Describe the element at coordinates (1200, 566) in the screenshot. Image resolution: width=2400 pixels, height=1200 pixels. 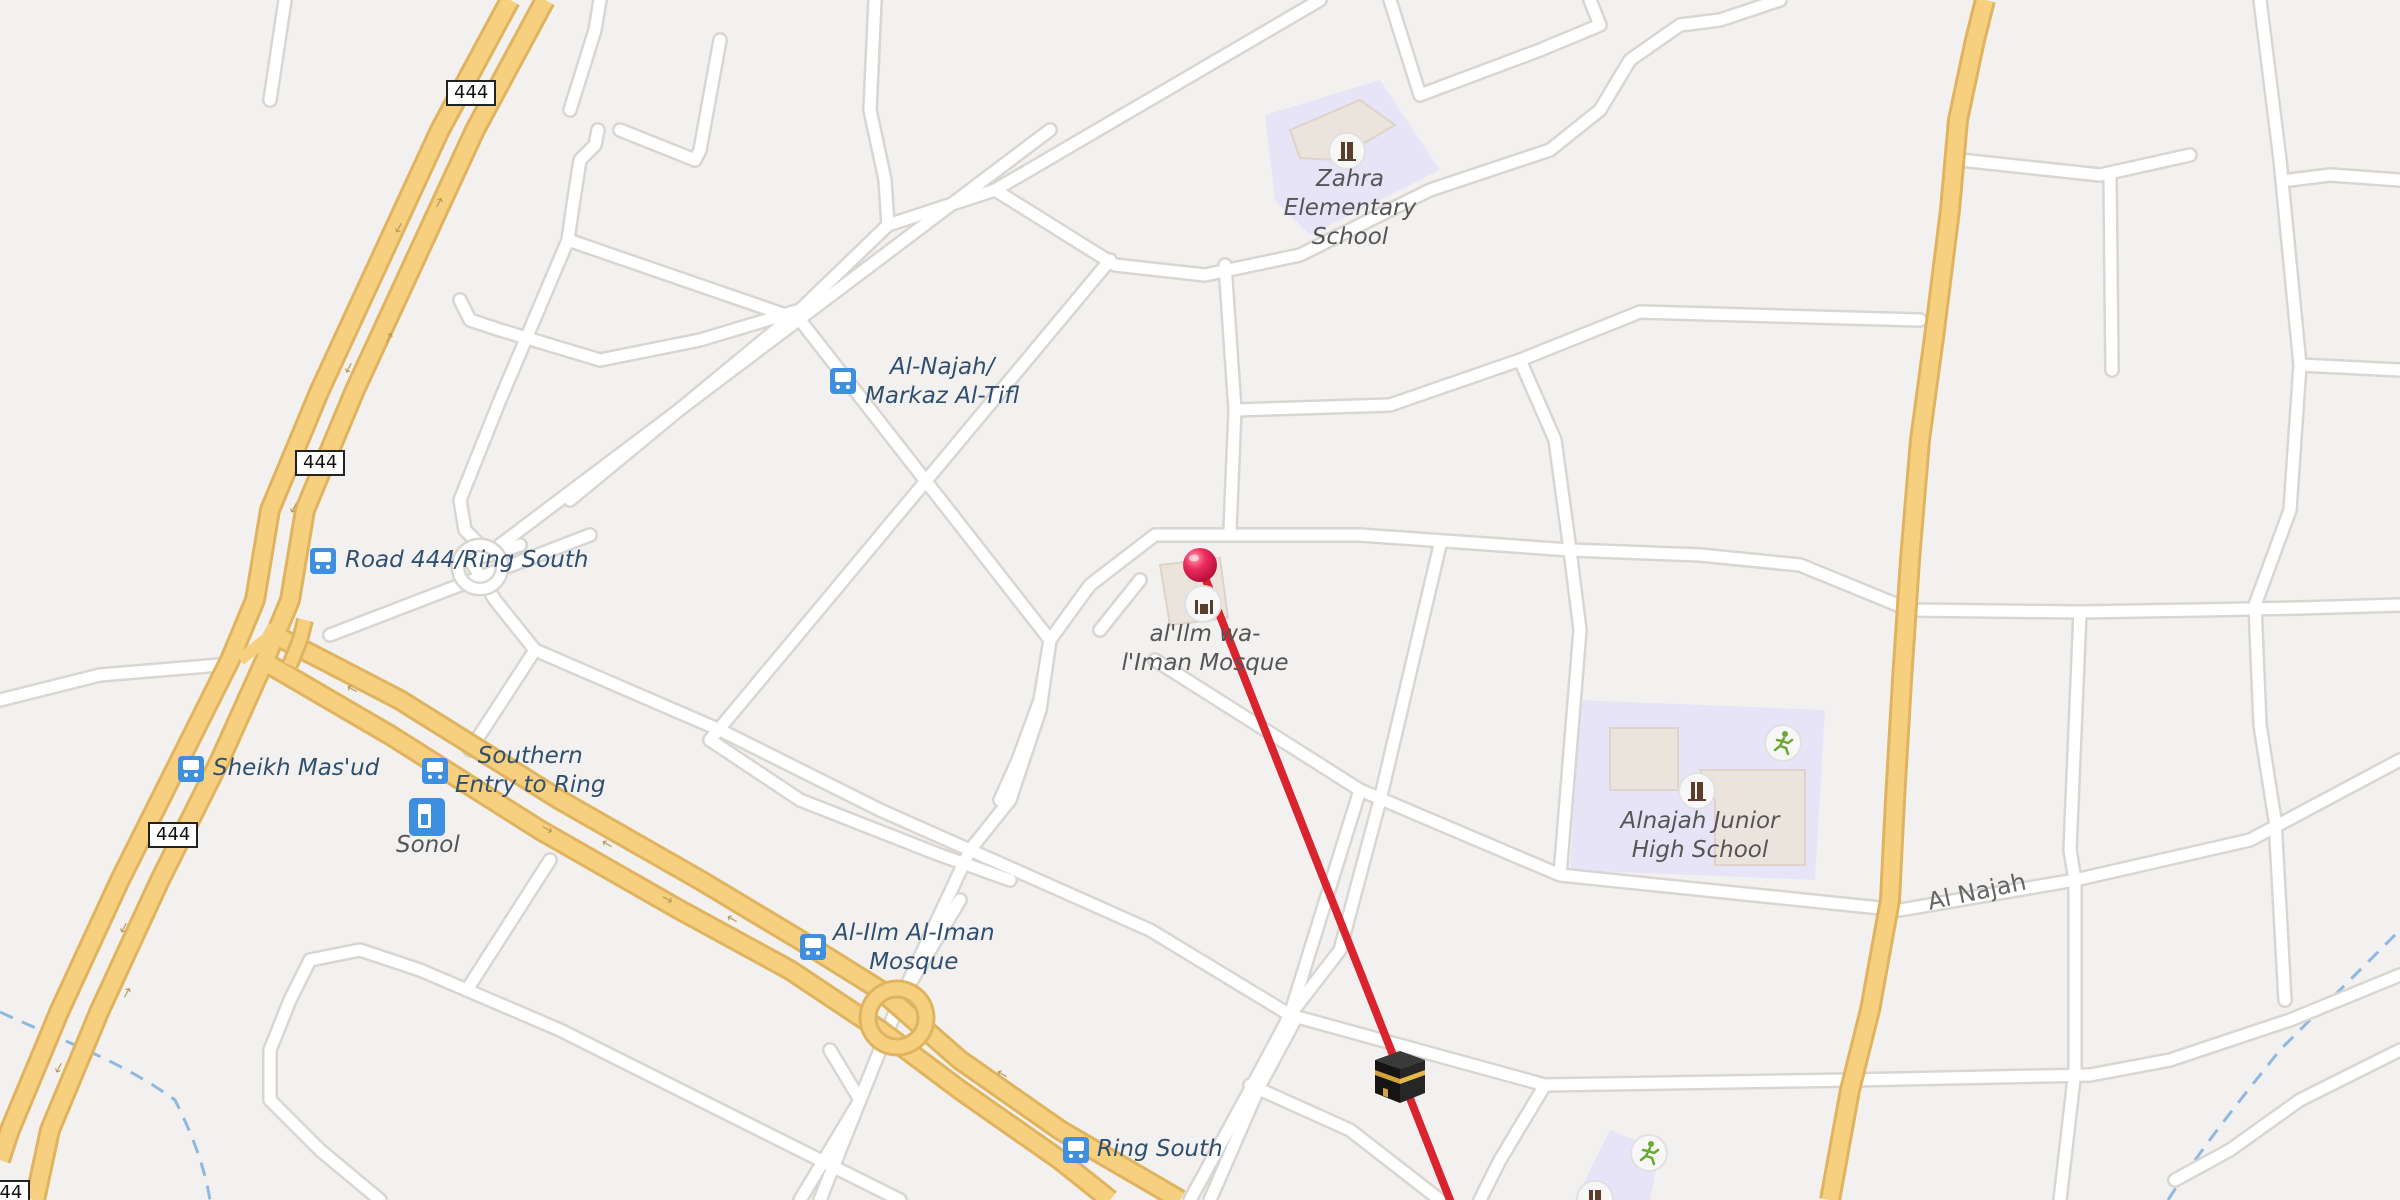
I see `location-pin-icon` at that location.